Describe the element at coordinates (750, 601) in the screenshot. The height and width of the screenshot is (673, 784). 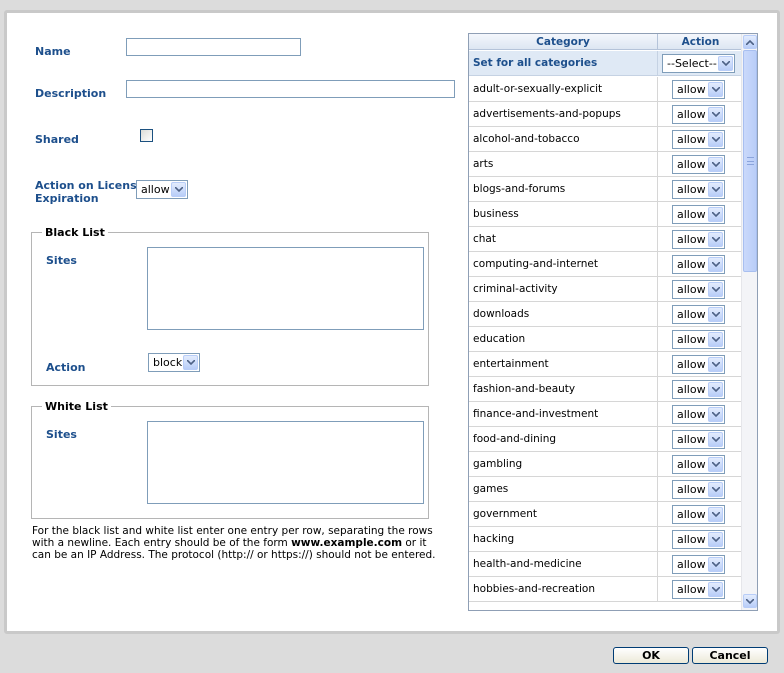
I see `scroll-down-button` at that location.